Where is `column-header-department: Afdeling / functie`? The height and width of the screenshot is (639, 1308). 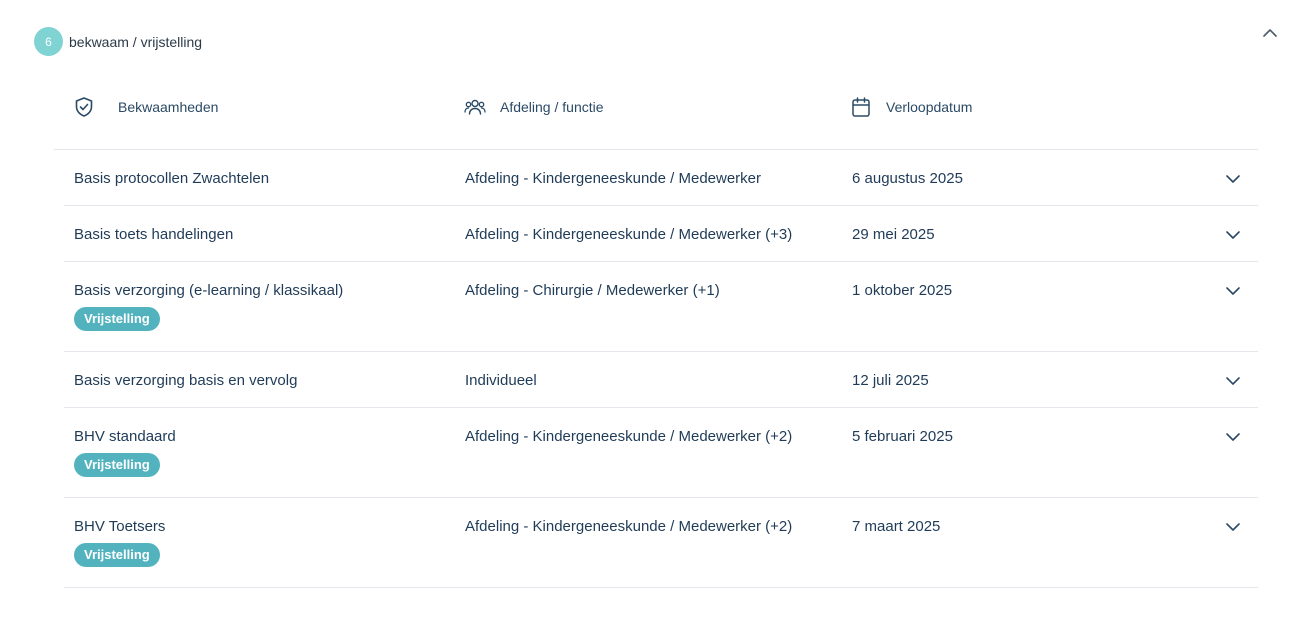
column-header-department: Afdeling / functie is located at coordinates (533, 107).